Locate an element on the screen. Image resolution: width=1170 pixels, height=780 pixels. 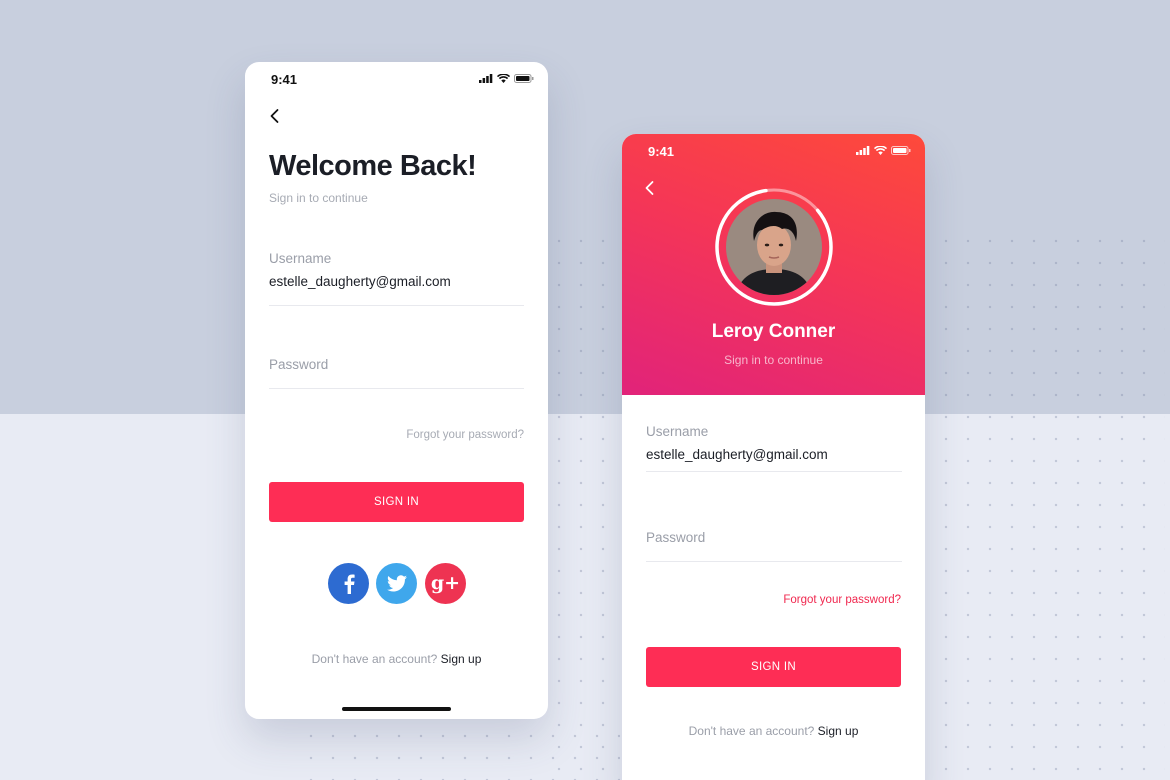
profile-name: Leroy Conner is located at coordinates (773, 331).